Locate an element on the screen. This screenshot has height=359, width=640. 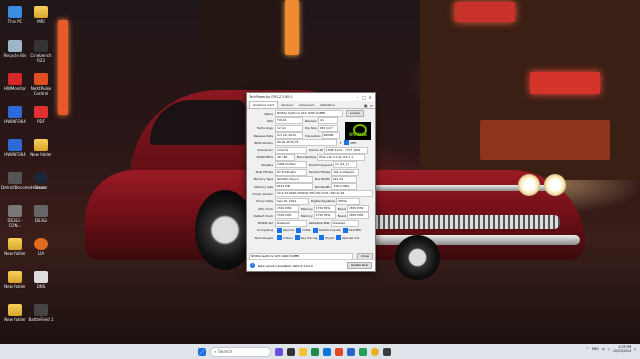
desktop-icon-hwmonitor: HWMonitor is located at coordinates (15, 82).